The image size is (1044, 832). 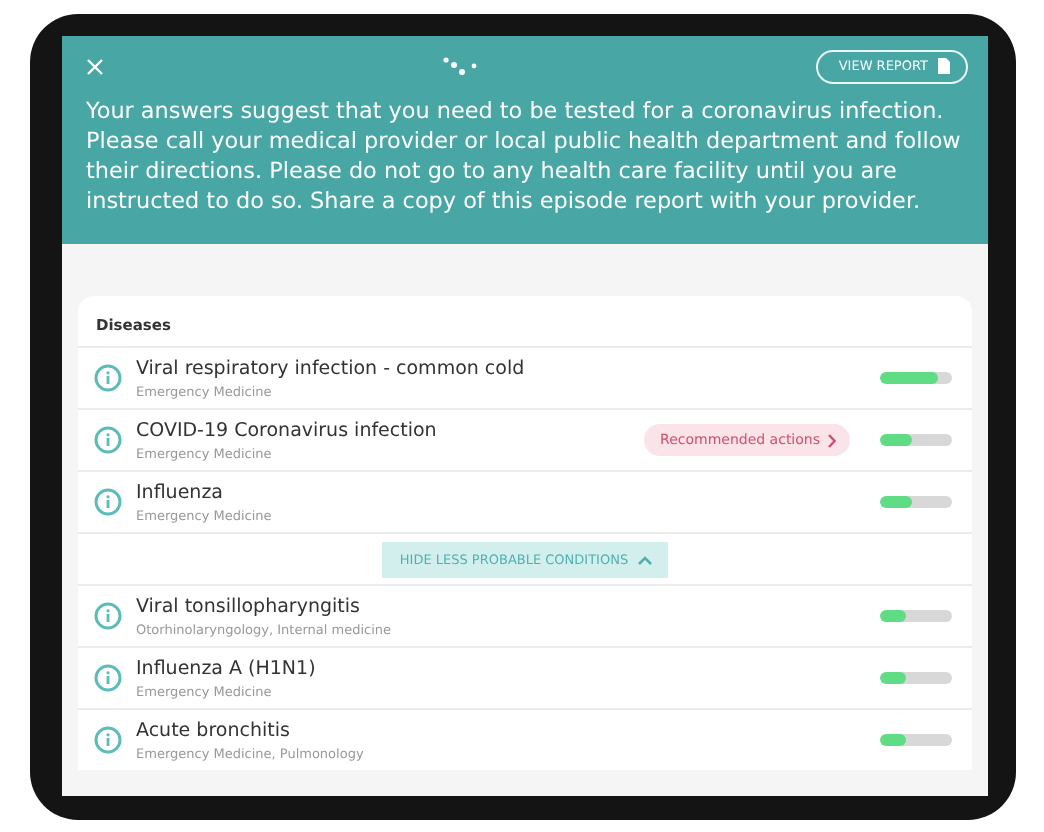 What do you see at coordinates (95, 66) in the screenshot?
I see `close-icon` at bounding box center [95, 66].